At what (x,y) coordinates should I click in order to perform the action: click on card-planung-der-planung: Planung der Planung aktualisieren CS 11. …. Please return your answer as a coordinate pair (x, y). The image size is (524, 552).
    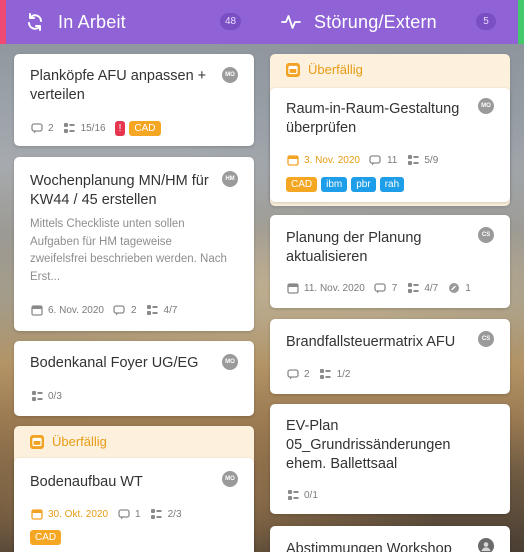
    Looking at the image, I should click on (390, 261).